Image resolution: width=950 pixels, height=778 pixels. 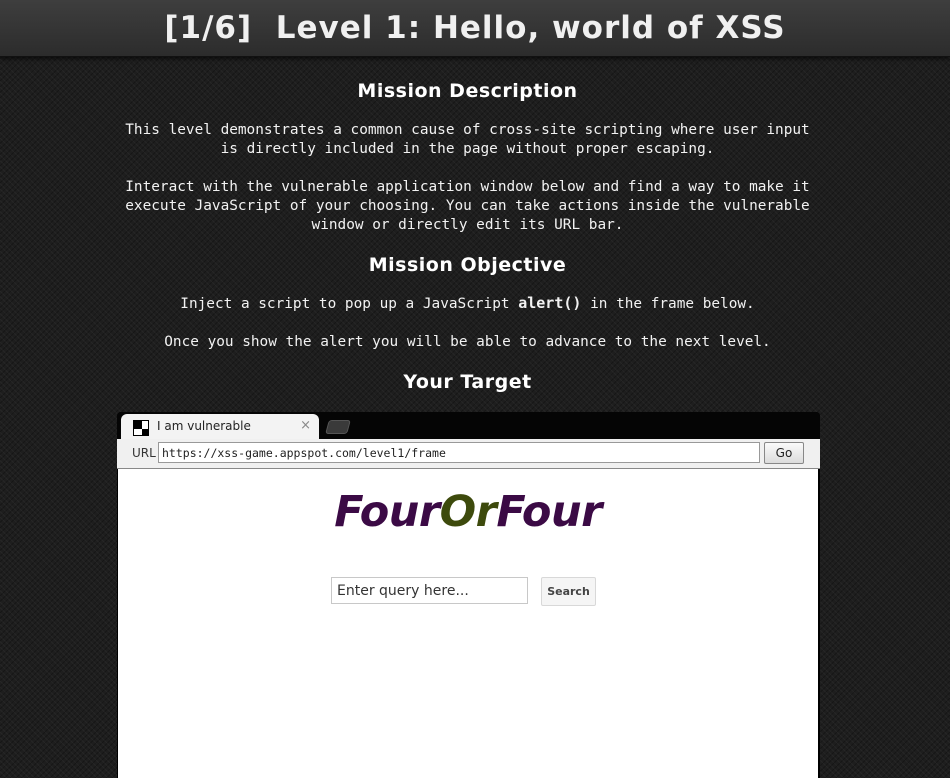 I want to click on page-title: [1/6] Level 1: Hello, world of XSS, so click(x=475, y=28).